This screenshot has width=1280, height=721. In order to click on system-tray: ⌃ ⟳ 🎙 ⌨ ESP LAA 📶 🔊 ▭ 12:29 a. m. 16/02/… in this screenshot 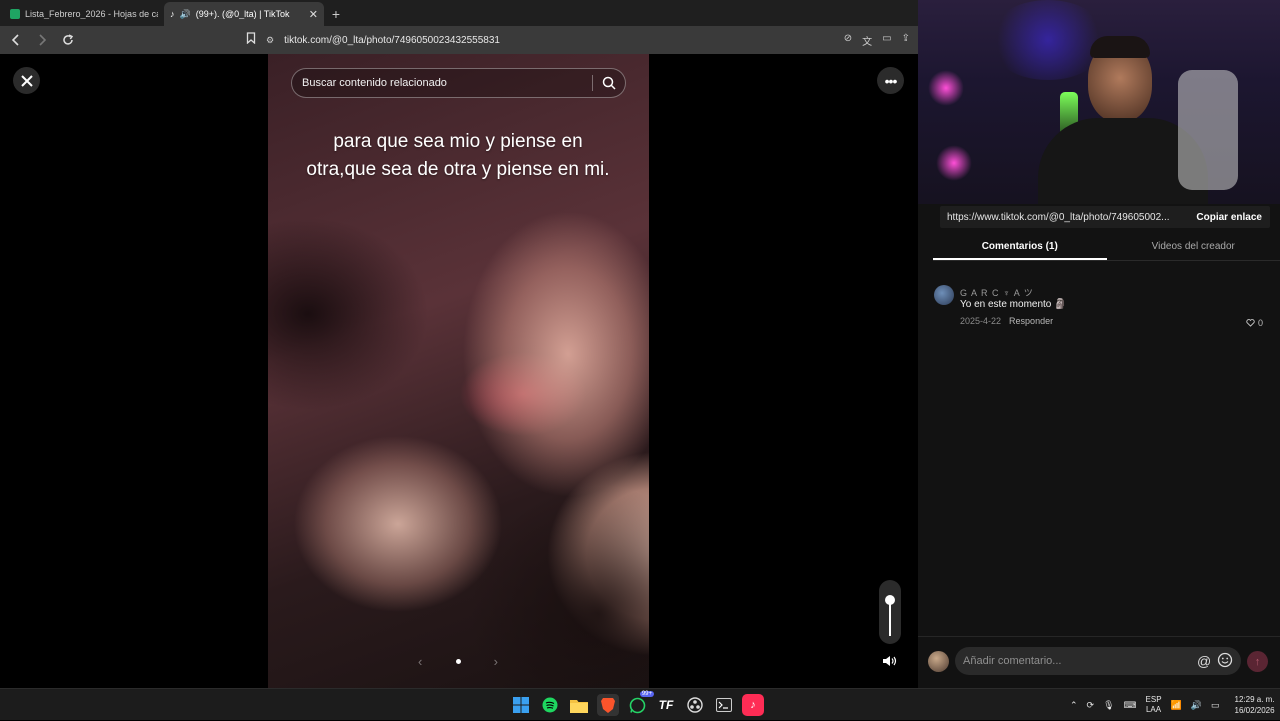, I will do `click(1172, 705)`.